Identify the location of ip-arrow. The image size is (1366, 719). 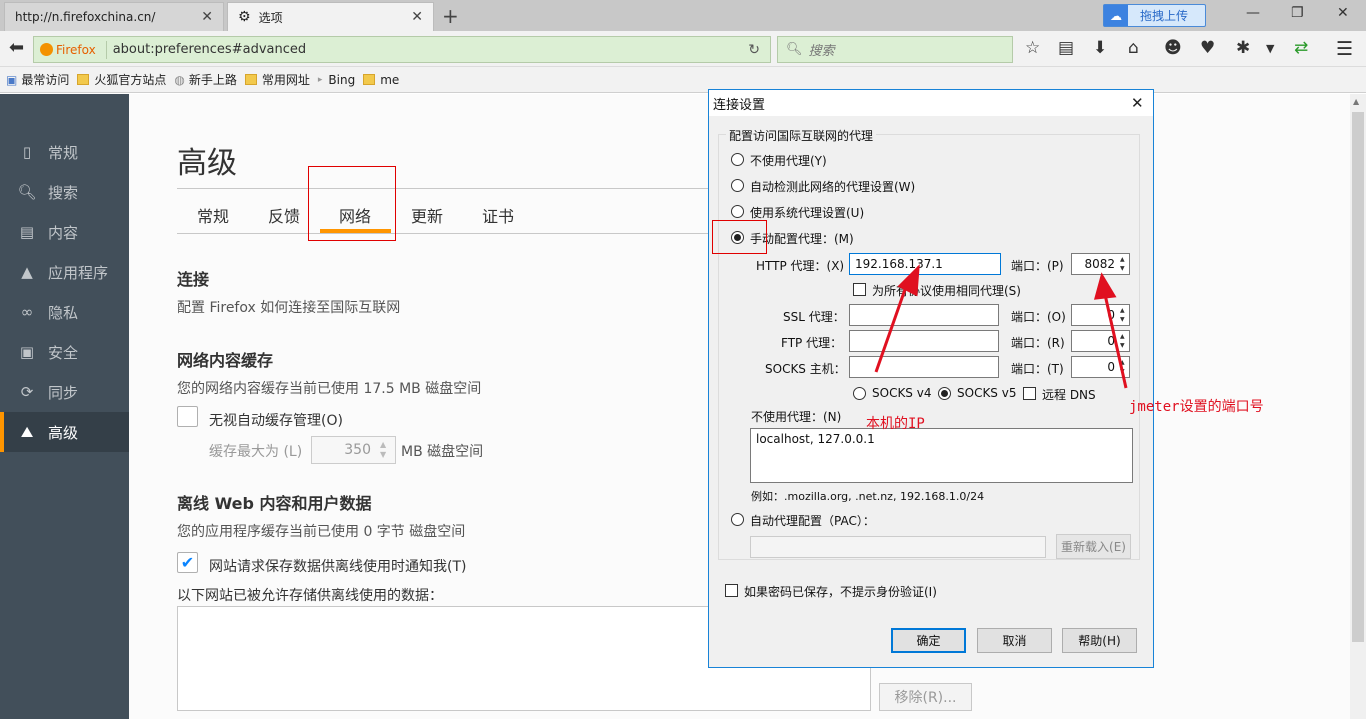
(892, 325).